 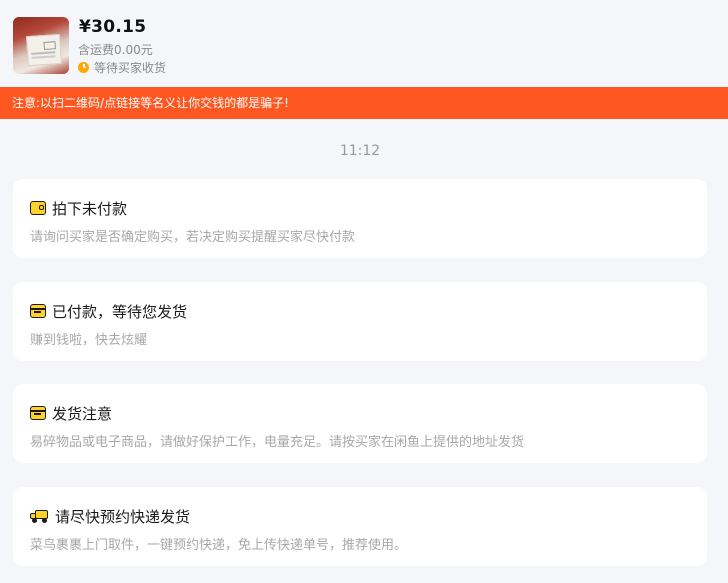 What do you see at coordinates (360, 151) in the screenshot?
I see `message-timestamp: 11:12` at bounding box center [360, 151].